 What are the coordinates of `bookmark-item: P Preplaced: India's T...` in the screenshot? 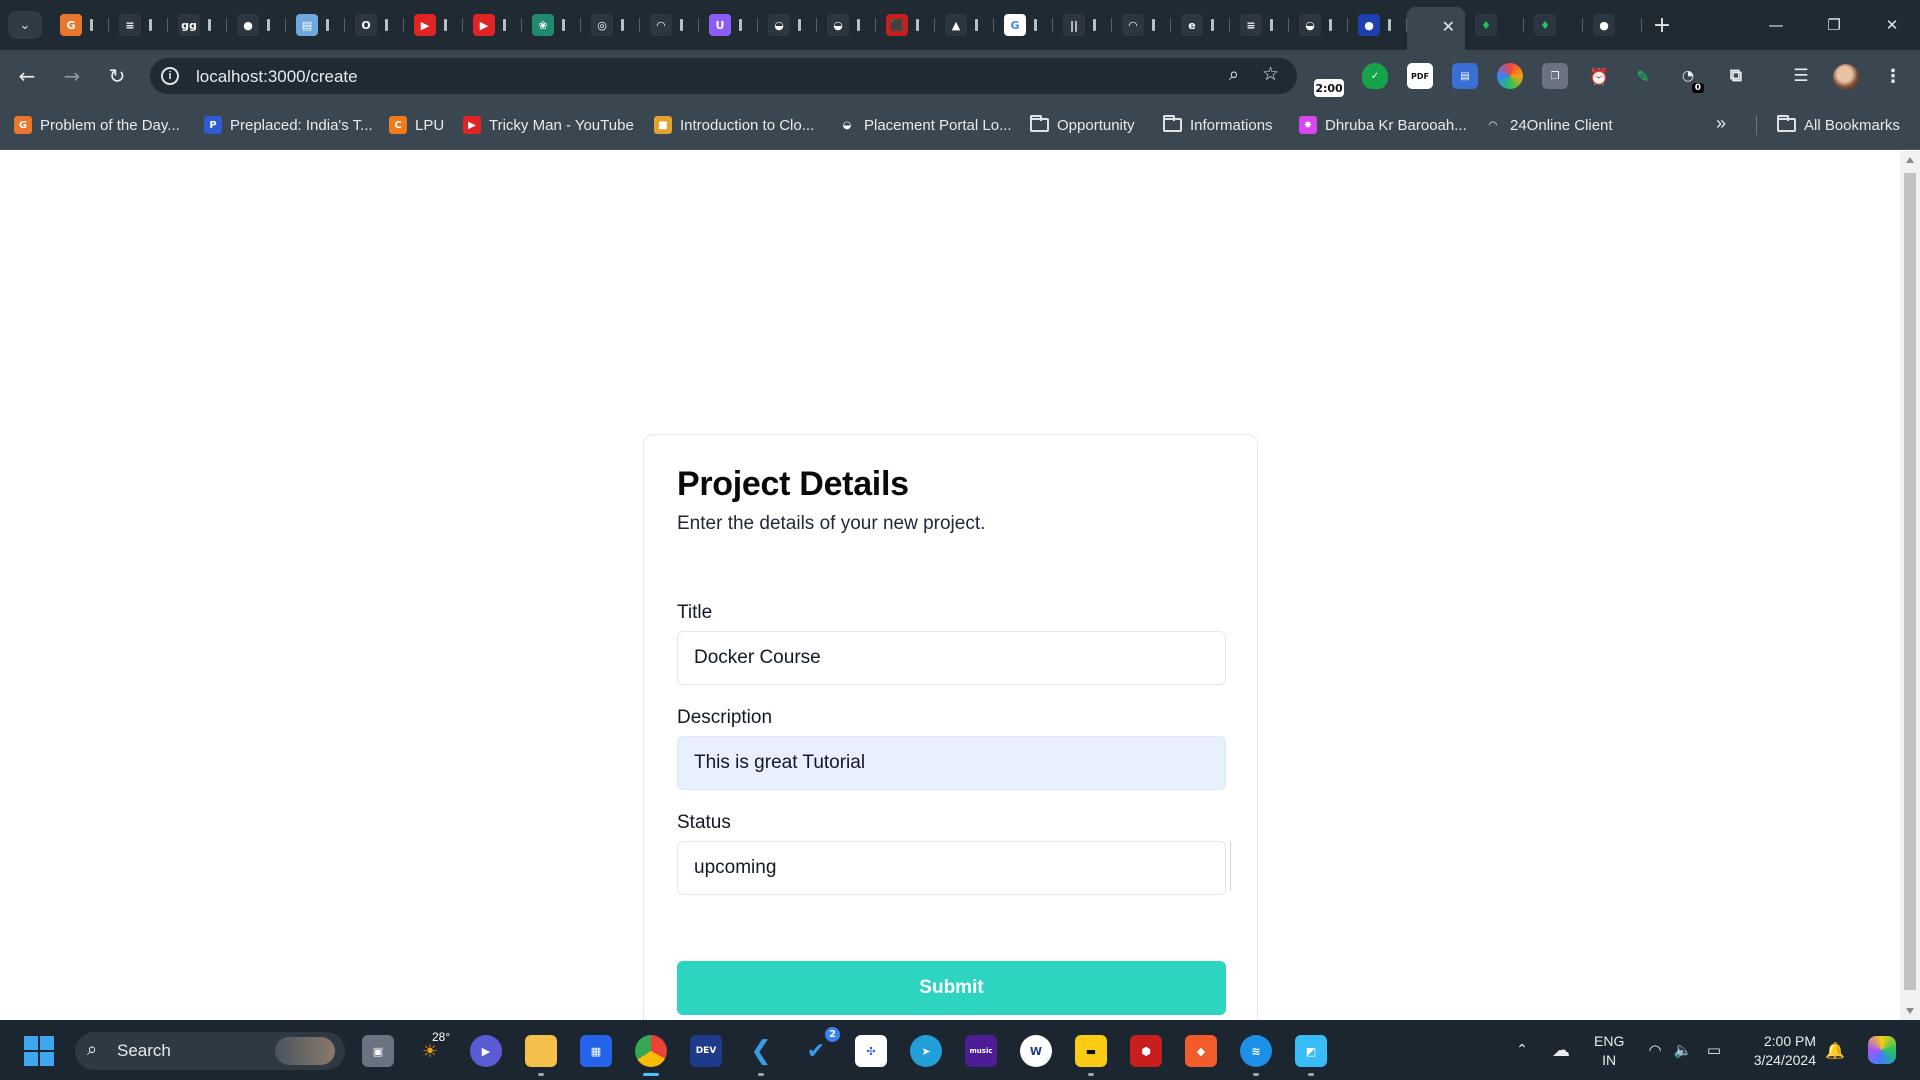 It's located at (288, 125).